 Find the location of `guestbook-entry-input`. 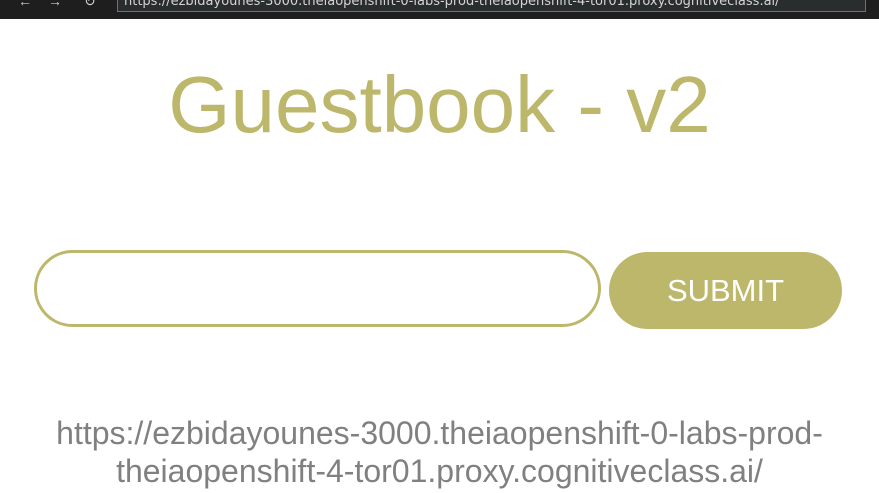

guestbook-entry-input is located at coordinates (317, 288).